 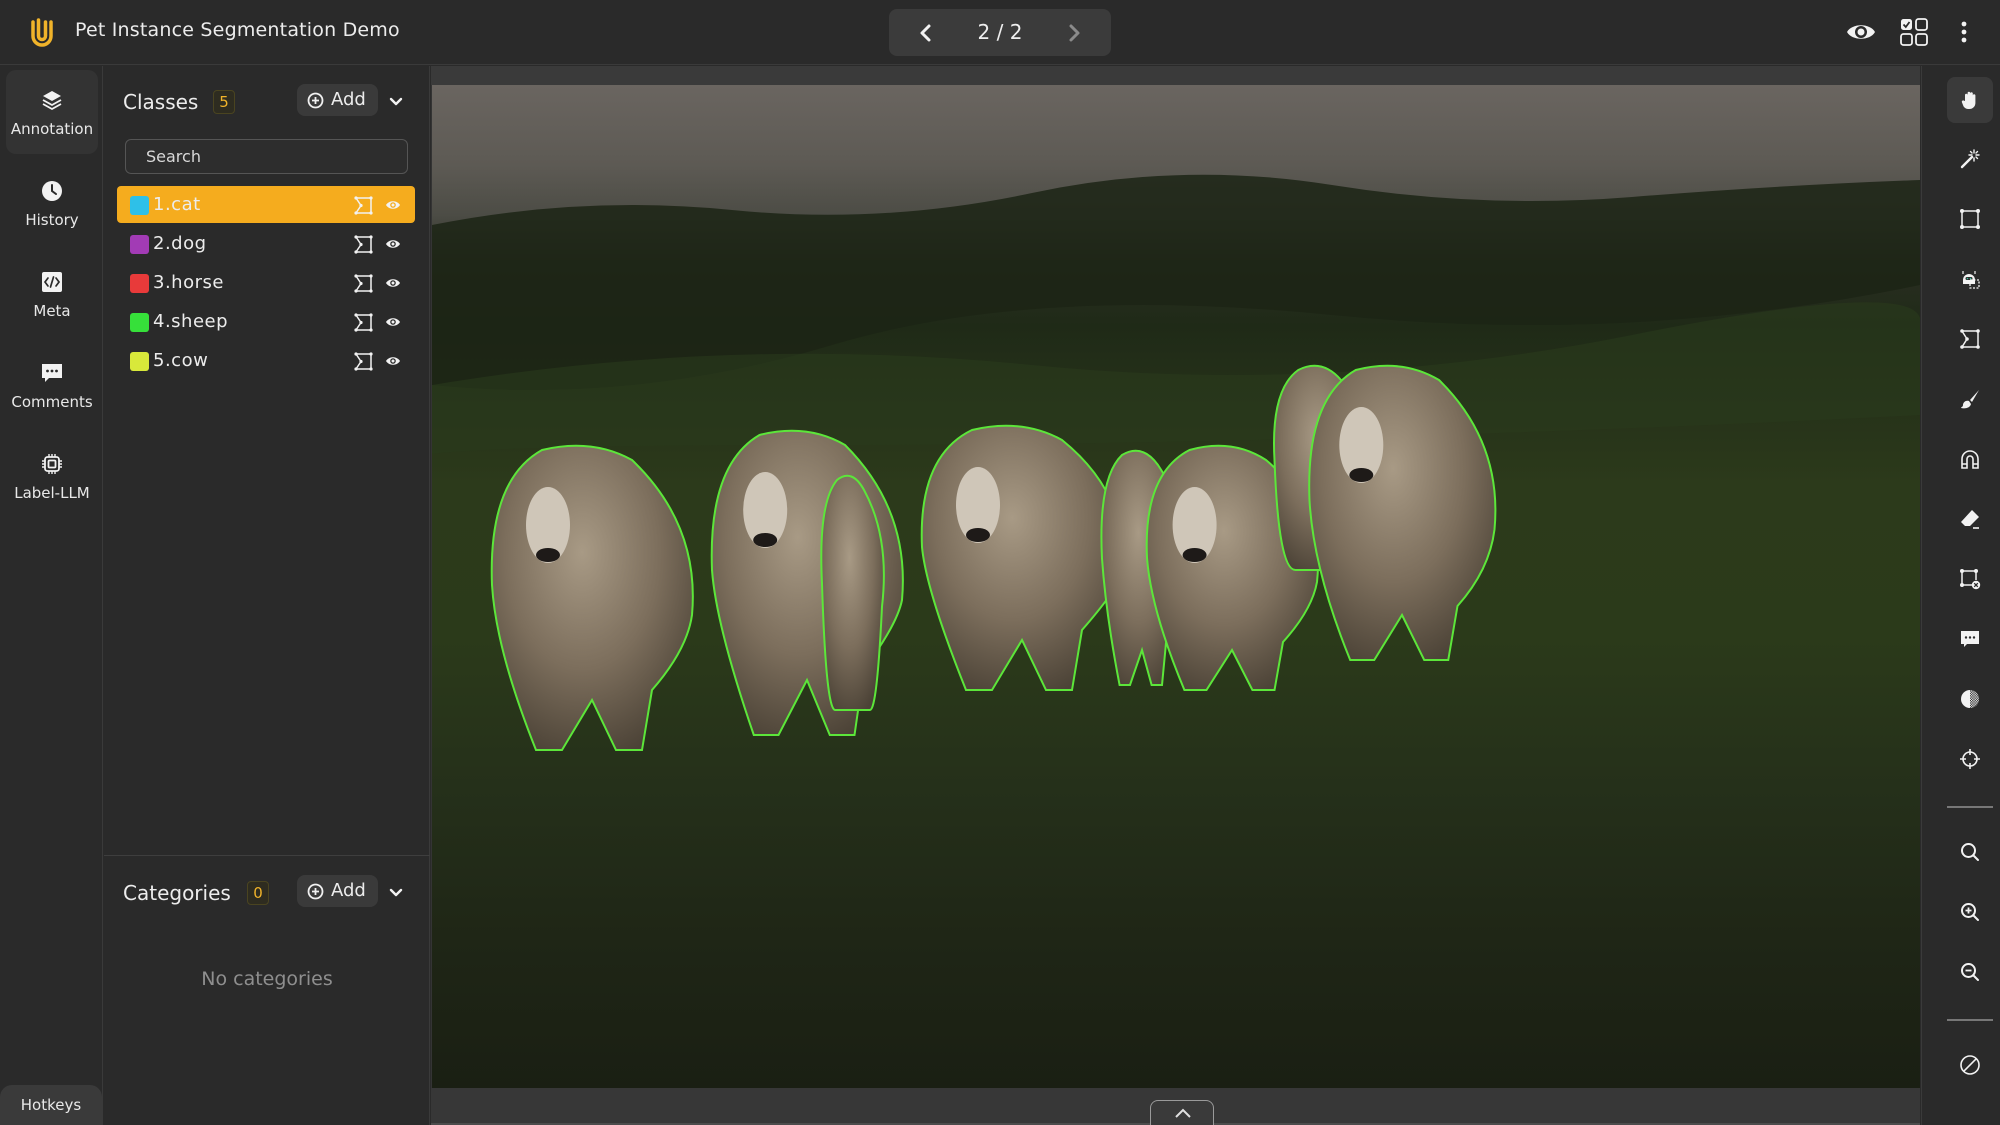 What do you see at coordinates (181, 360) in the screenshot?
I see `class-label: 5.cow` at bounding box center [181, 360].